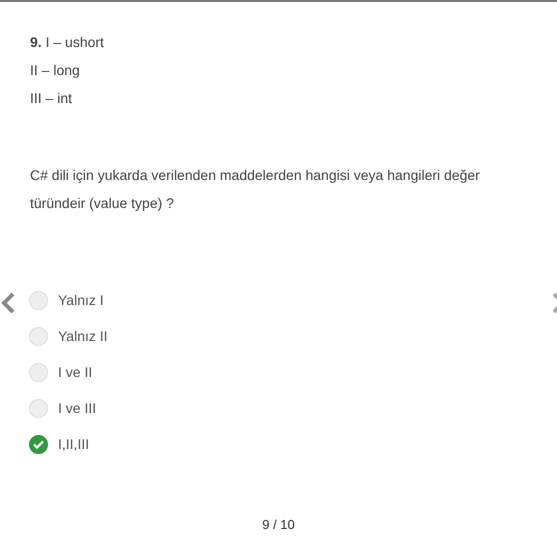 This screenshot has height=547, width=557. Describe the element at coordinates (60, 372) in the screenshot. I see `answer-option: I ve II` at that location.